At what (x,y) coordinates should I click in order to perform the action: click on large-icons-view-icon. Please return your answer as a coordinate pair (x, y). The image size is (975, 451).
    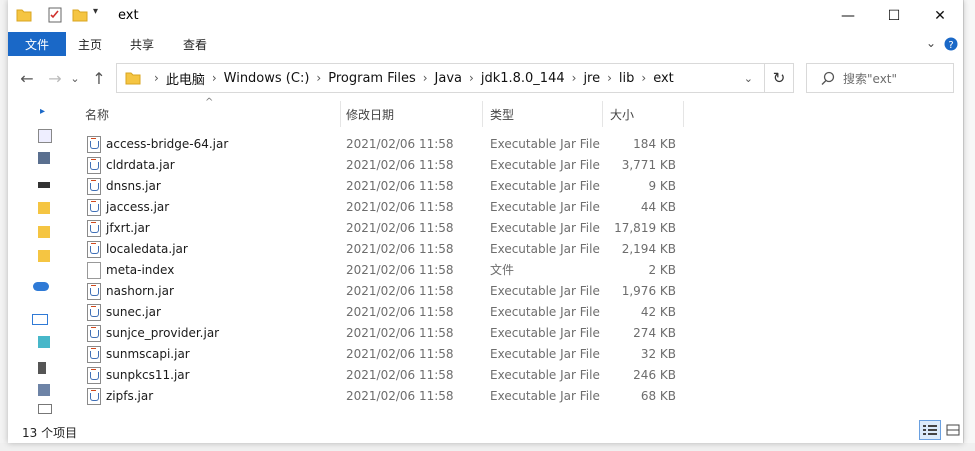
    Looking at the image, I should click on (953, 430).